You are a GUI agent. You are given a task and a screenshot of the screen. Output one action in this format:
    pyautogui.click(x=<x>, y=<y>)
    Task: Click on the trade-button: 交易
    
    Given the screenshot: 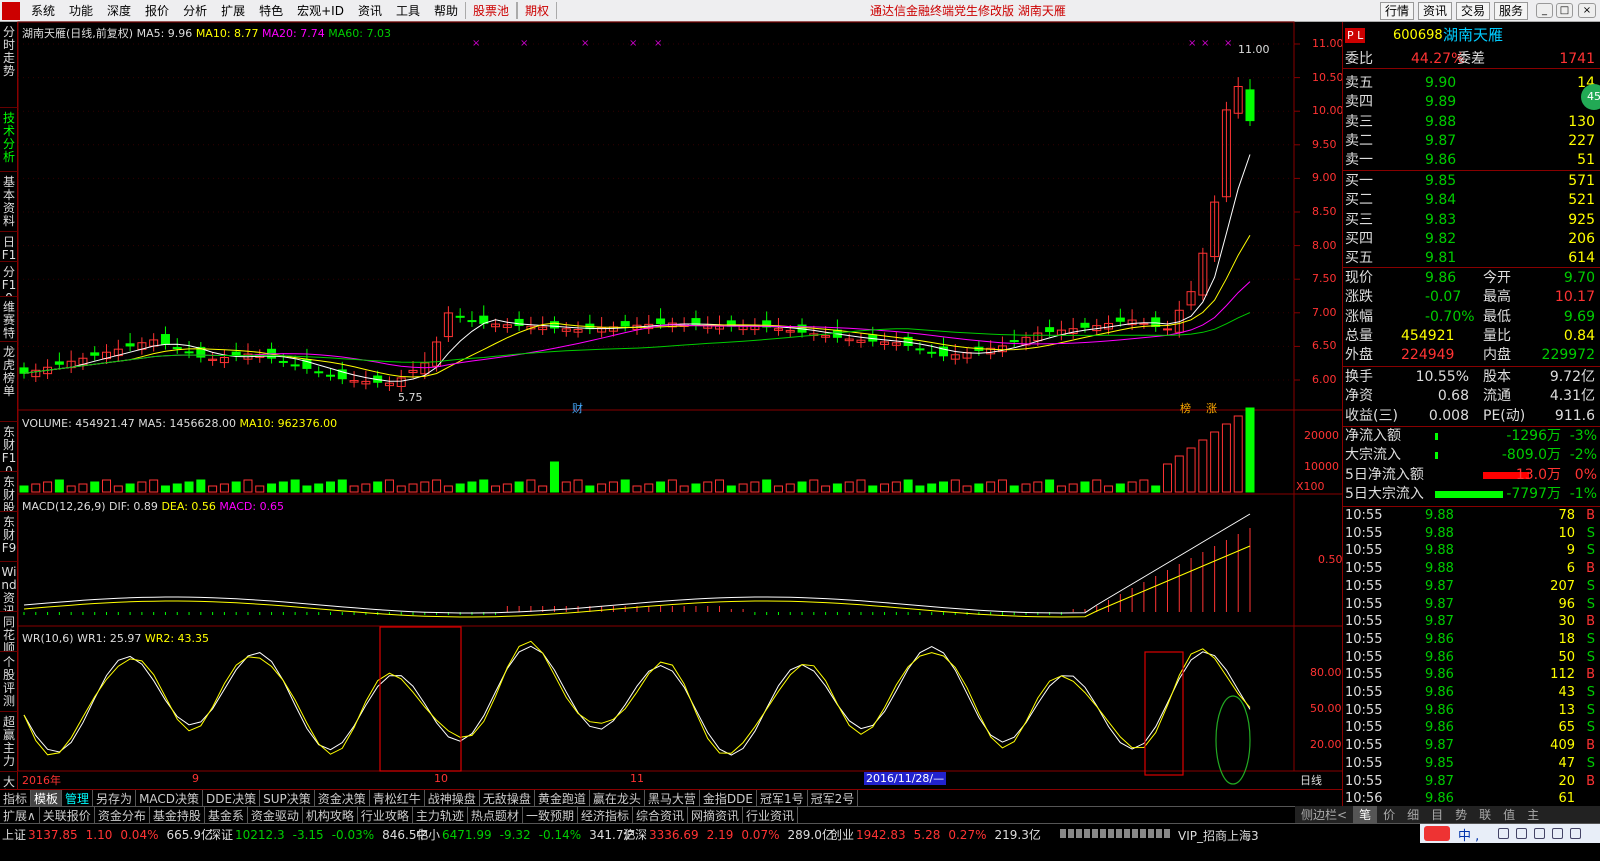 What is the action you would take?
    pyautogui.click(x=1473, y=11)
    